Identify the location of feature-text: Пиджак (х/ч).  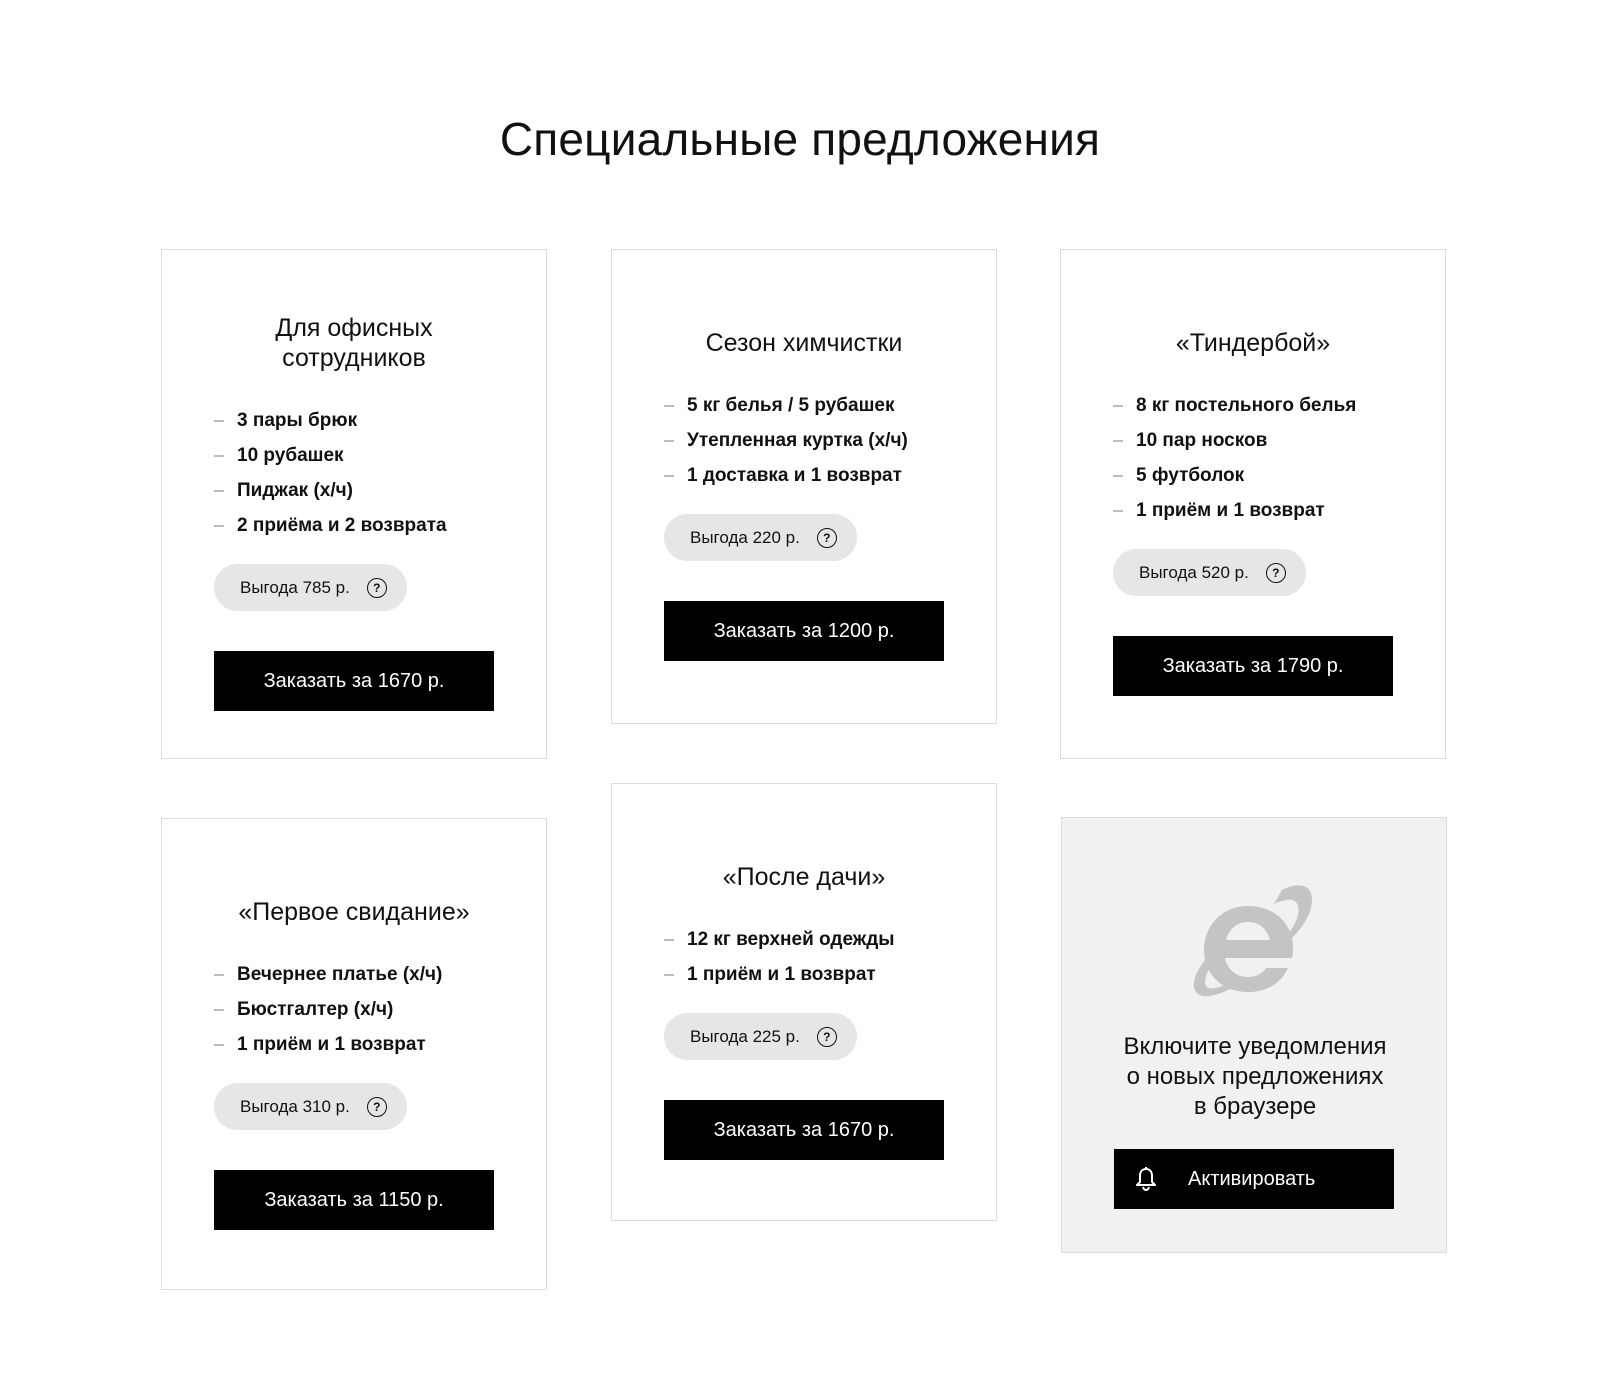
(295, 490).